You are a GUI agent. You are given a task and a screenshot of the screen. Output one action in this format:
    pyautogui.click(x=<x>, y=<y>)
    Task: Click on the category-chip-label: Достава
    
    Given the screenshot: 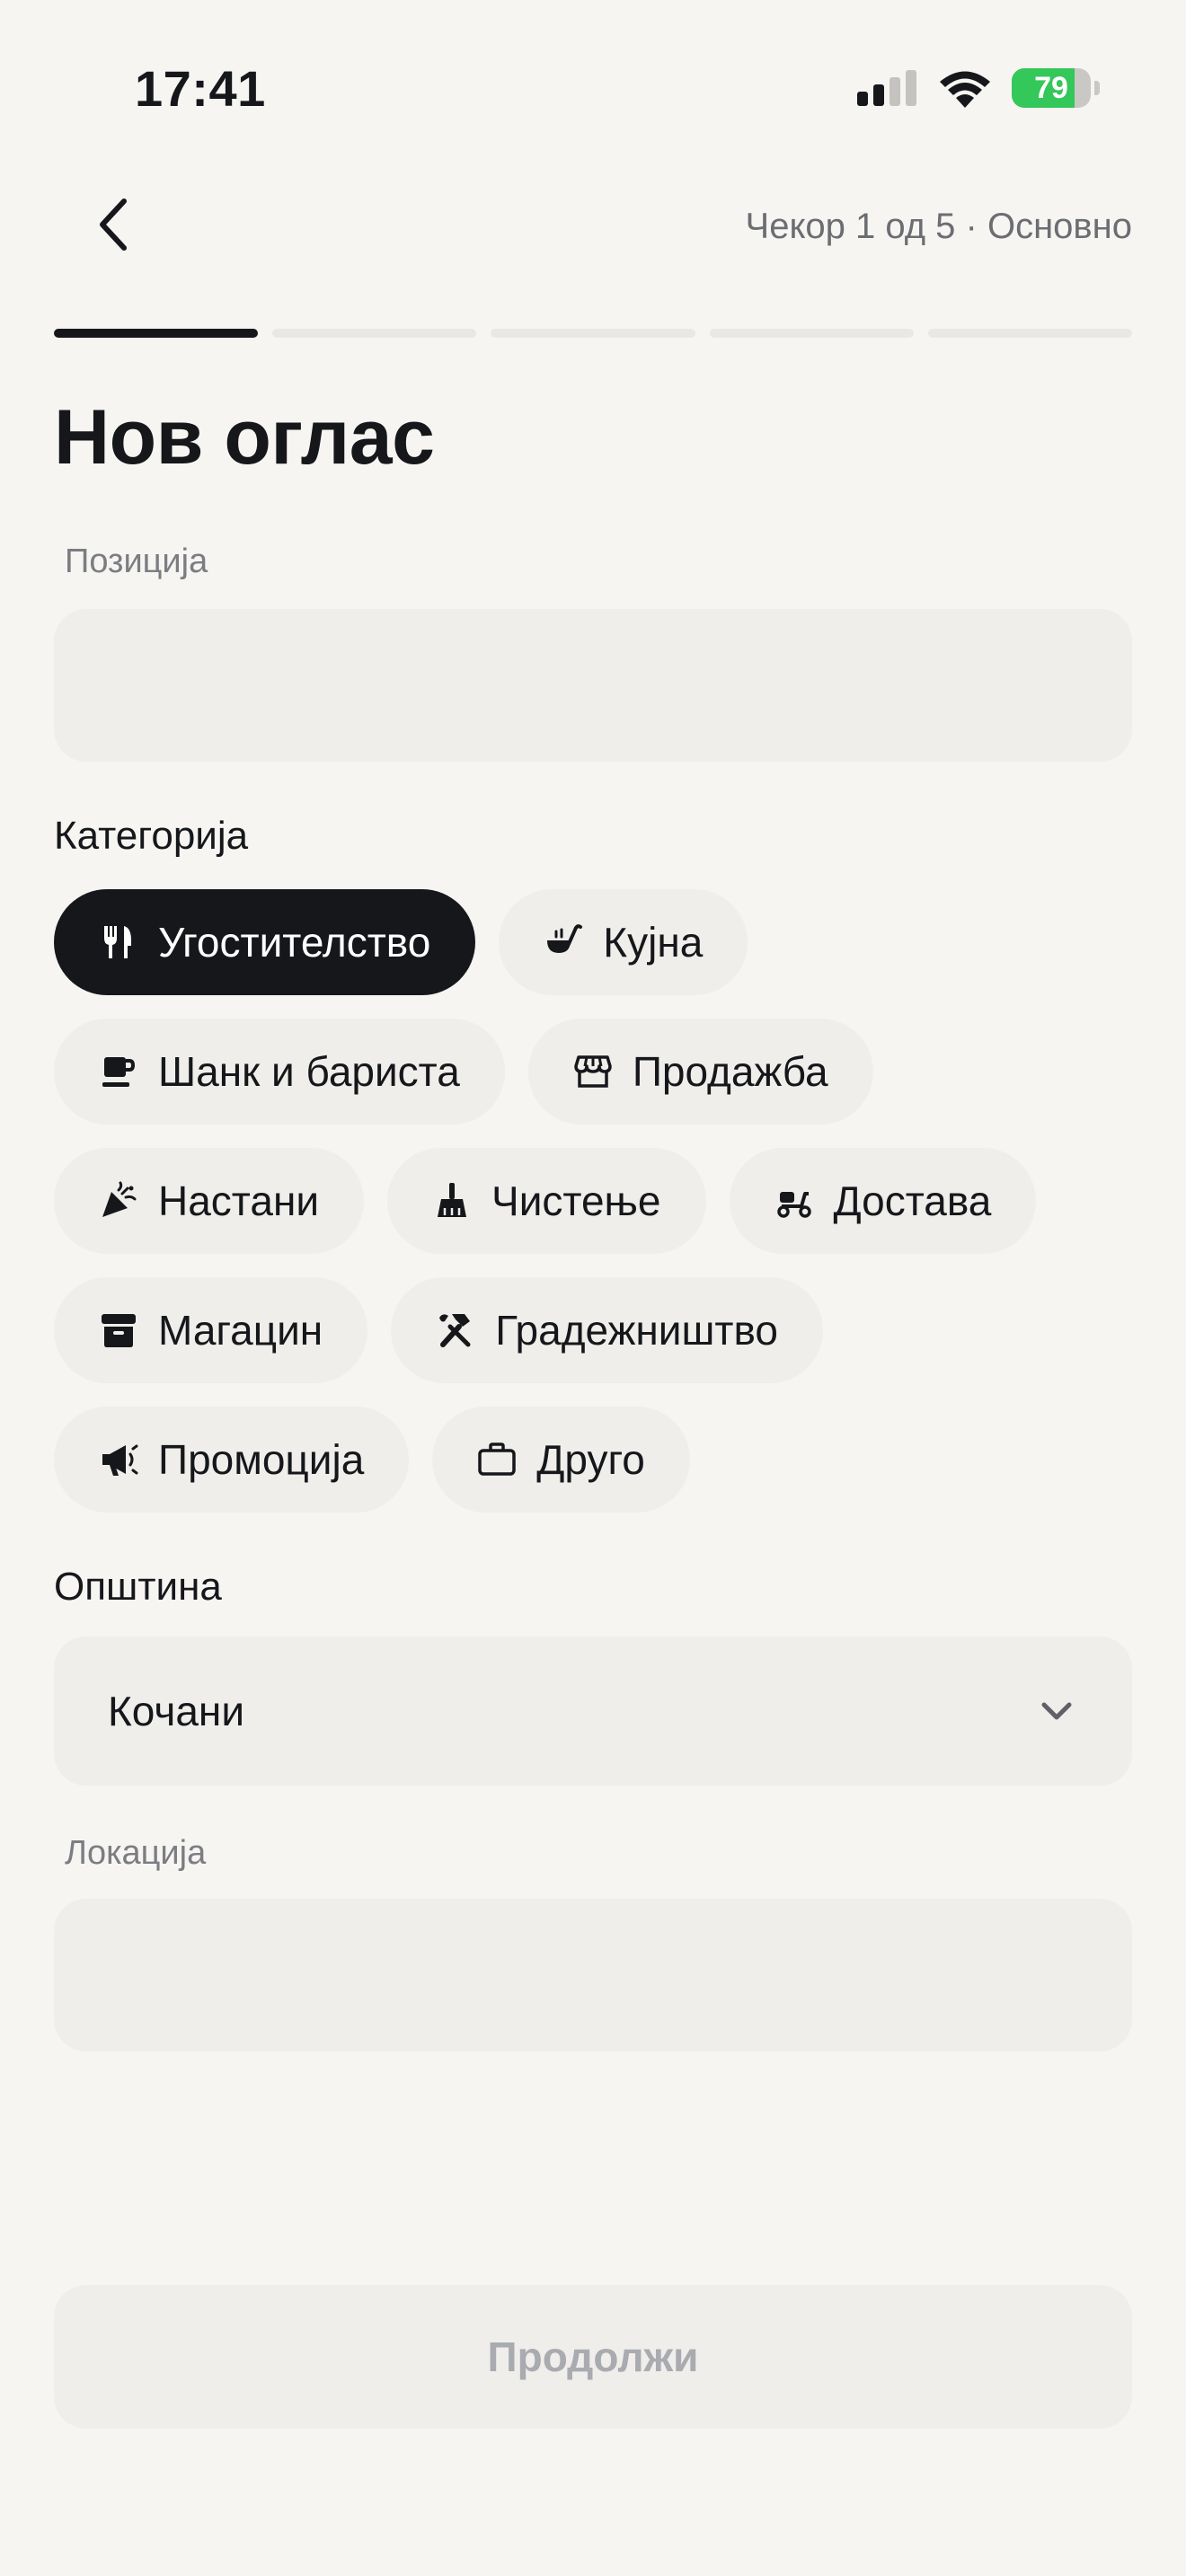 What is the action you would take?
    pyautogui.click(x=912, y=1201)
    